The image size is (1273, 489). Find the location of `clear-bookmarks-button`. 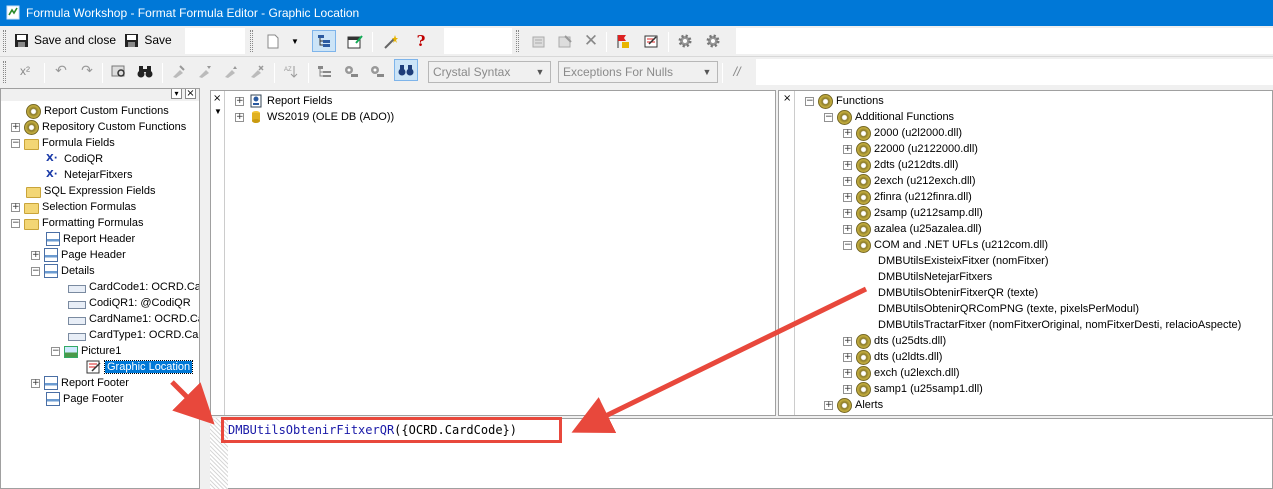

clear-bookmarks-button is located at coordinates (257, 71).